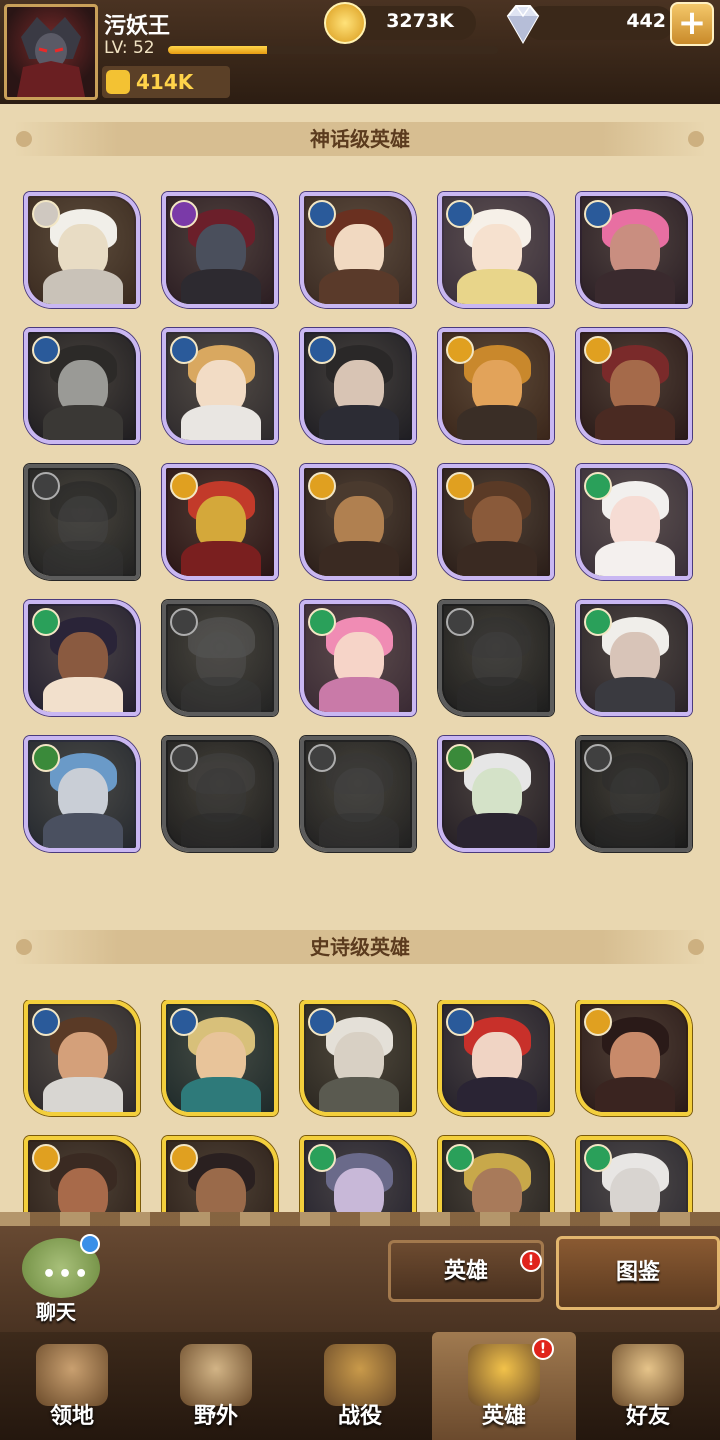 This screenshot has height=1440, width=720. What do you see at coordinates (24, 947) in the screenshot?
I see `ornament-icon` at bounding box center [24, 947].